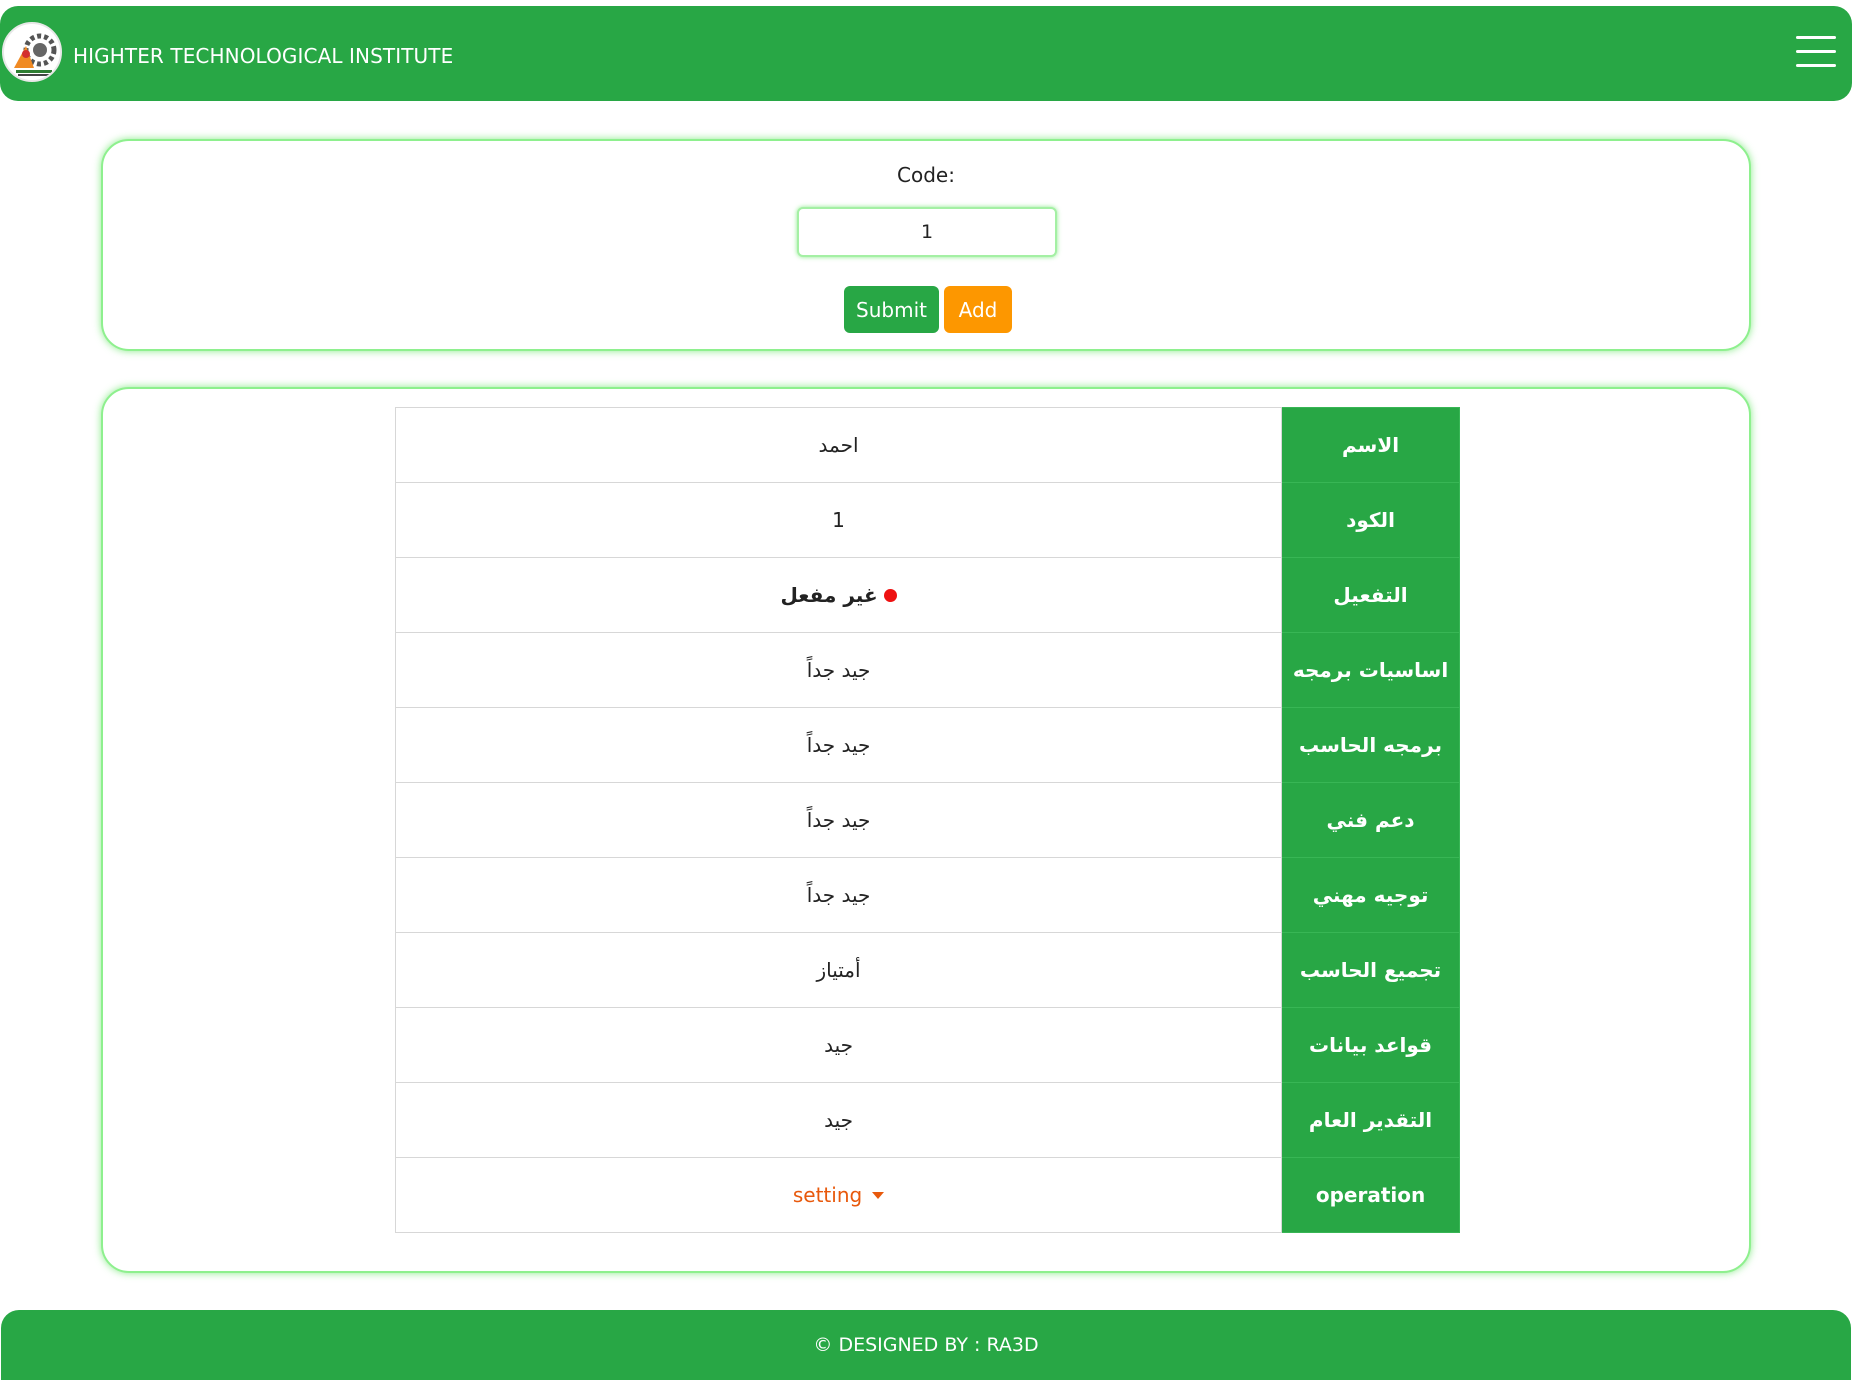 The image size is (1852, 1380). Describe the element at coordinates (32, 52) in the screenshot. I see `institute-logo-icon` at that location.